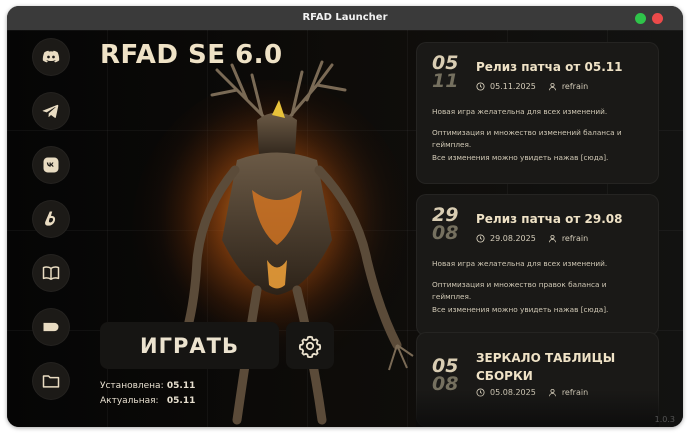  What do you see at coordinates (181, 401) in the screenshot?
I see `current-value: 05.11` at bounding box center [181, 401].